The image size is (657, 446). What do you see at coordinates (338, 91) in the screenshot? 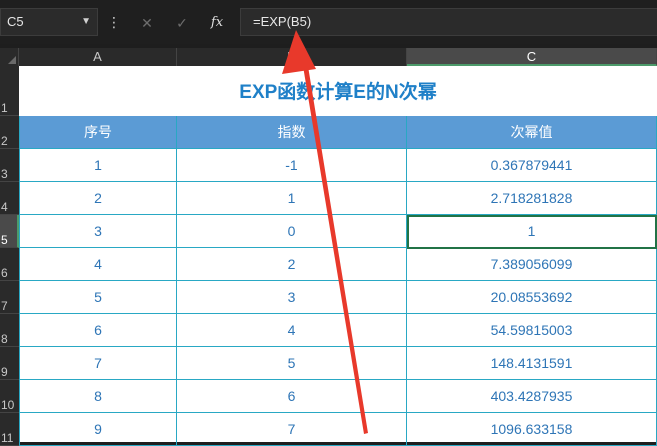
I see `table-title: EXP函数计算E的N次幂` at bounding box center [338, 91].